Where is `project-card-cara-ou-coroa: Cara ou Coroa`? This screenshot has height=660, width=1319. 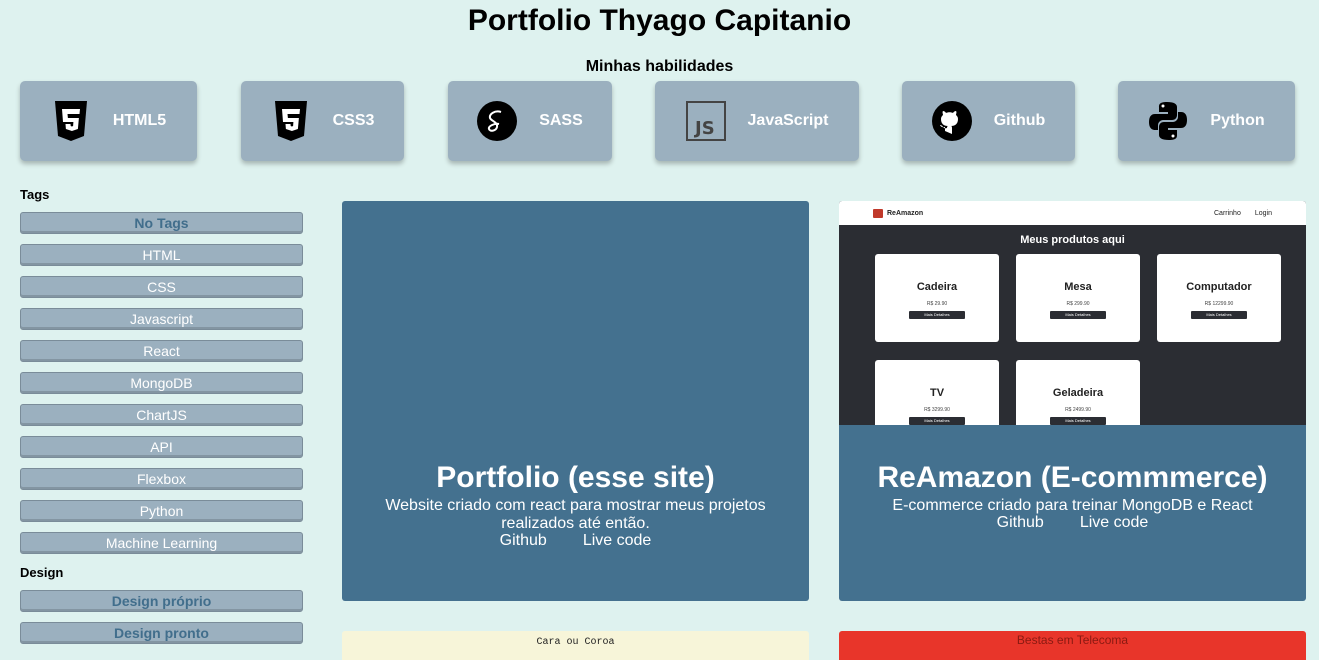
project-card-cara-ou-coroa: Cara ou Coroa is located at coordinates (575, 645).